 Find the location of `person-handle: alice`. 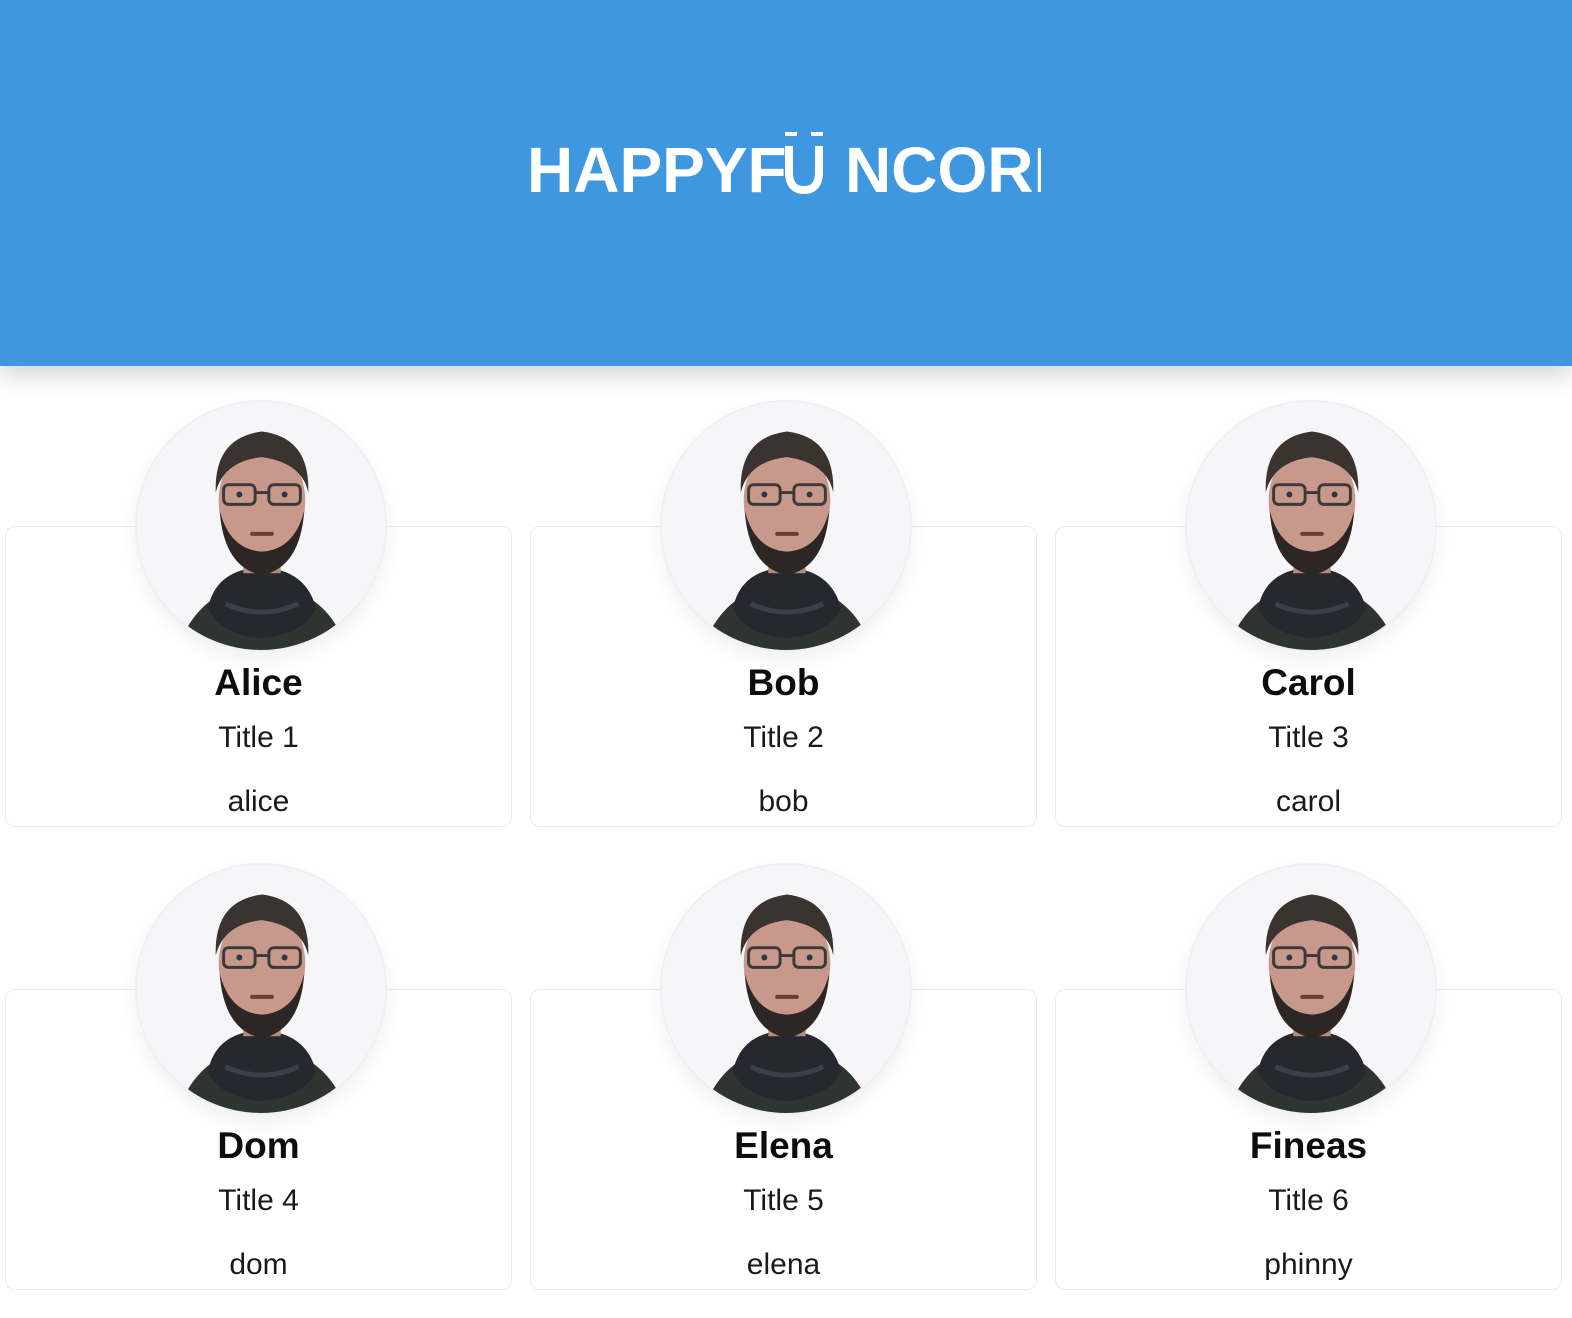

person-handle: alice is located at coordinates (258, 801).